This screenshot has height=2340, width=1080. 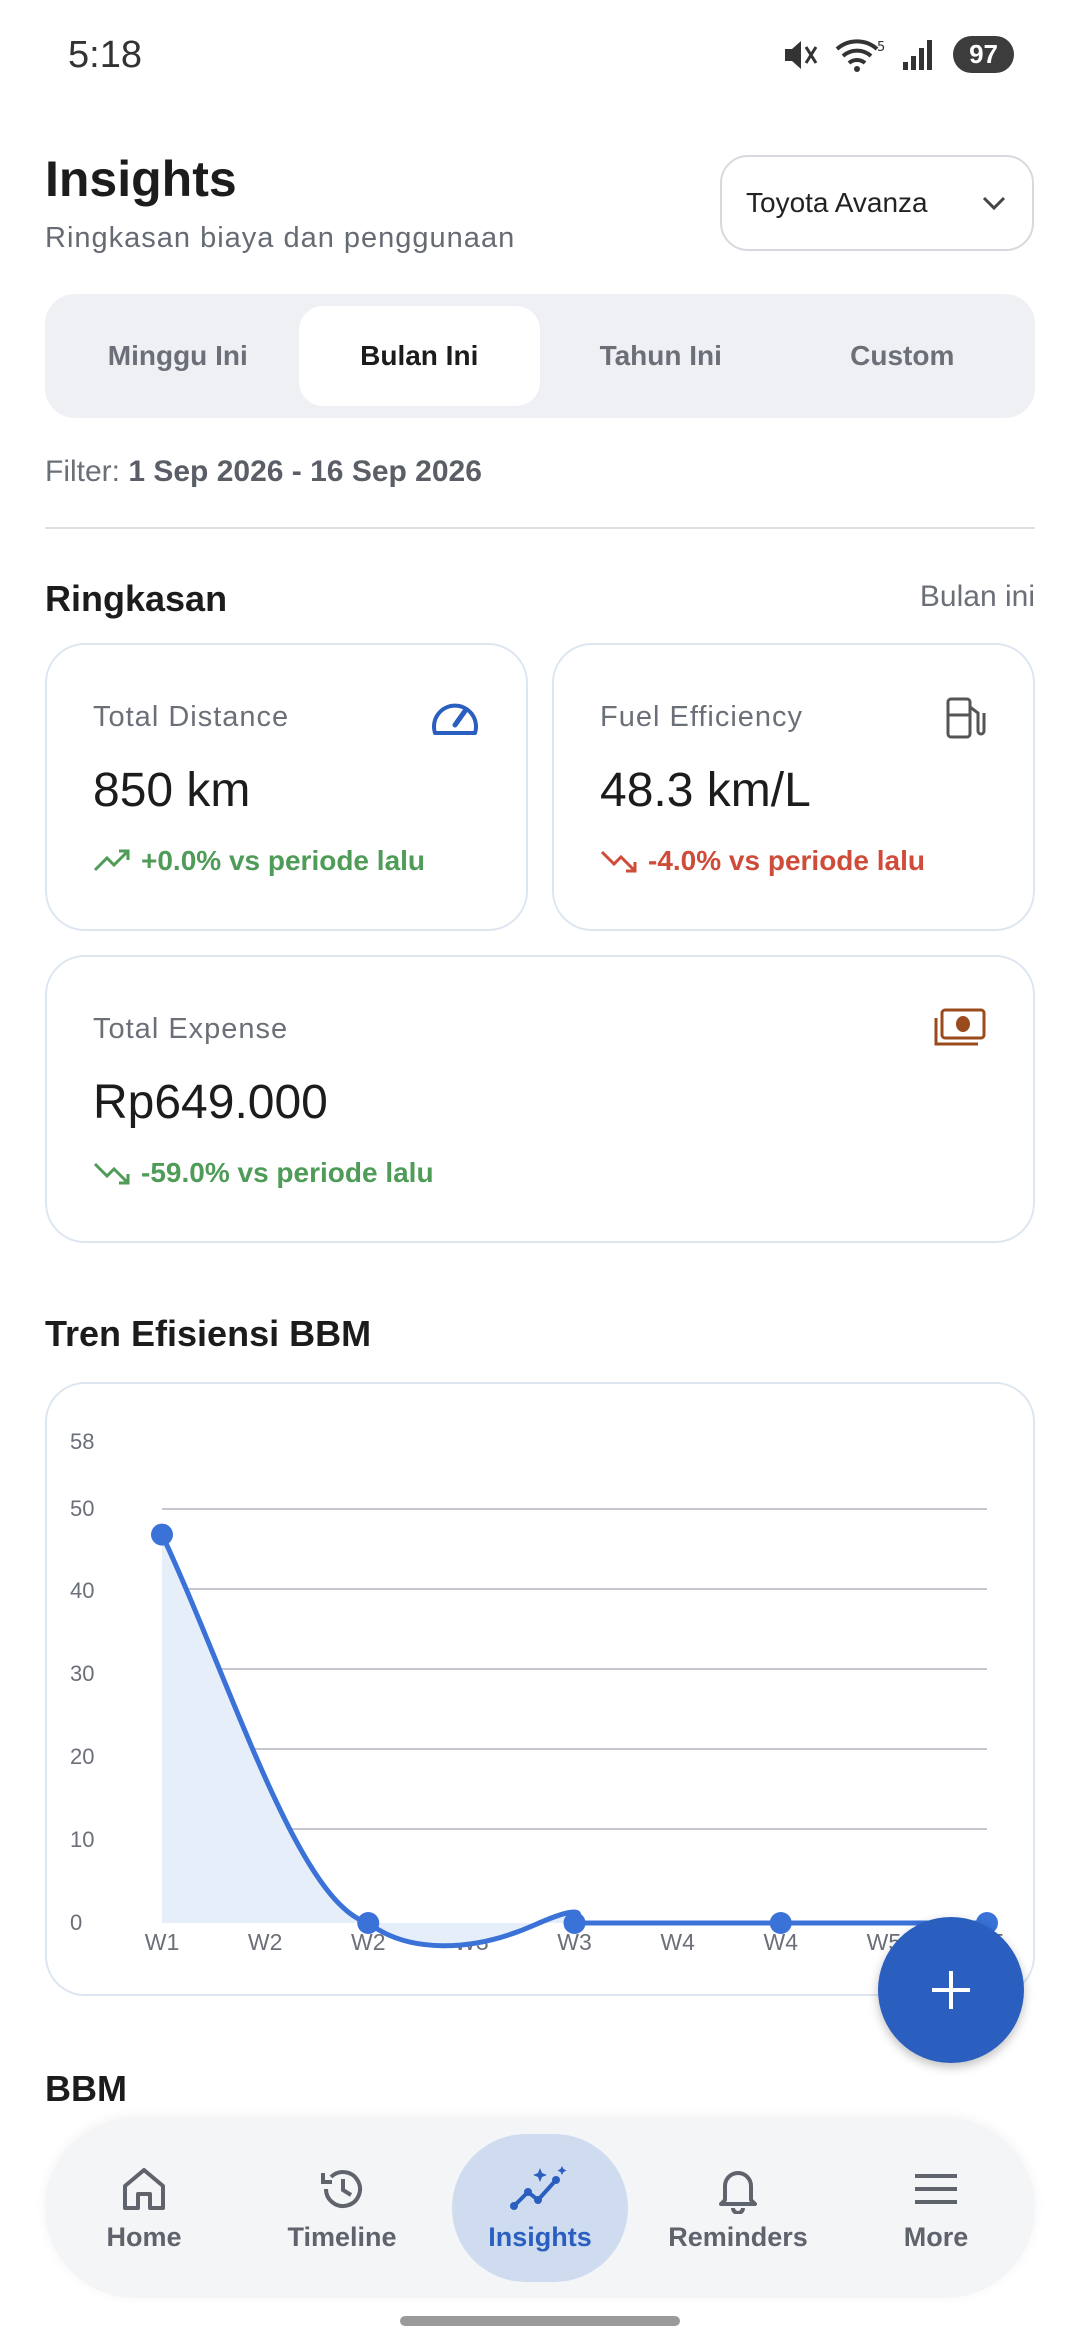 I want to click on summary-period: Bulan ini, so click(x=977, y=596).